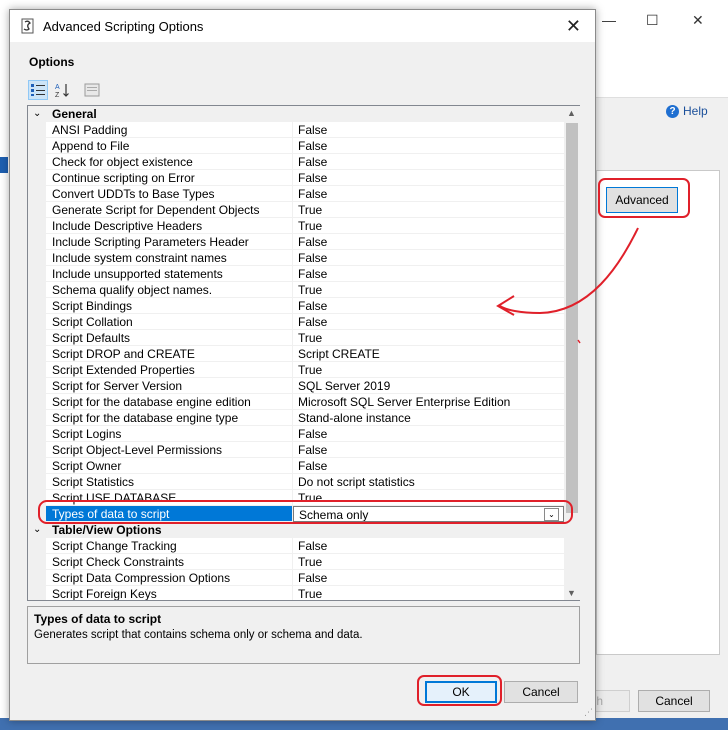 This screenshot has height=730, width=728. I want to click on ok-button: OK, so click(461, 692).